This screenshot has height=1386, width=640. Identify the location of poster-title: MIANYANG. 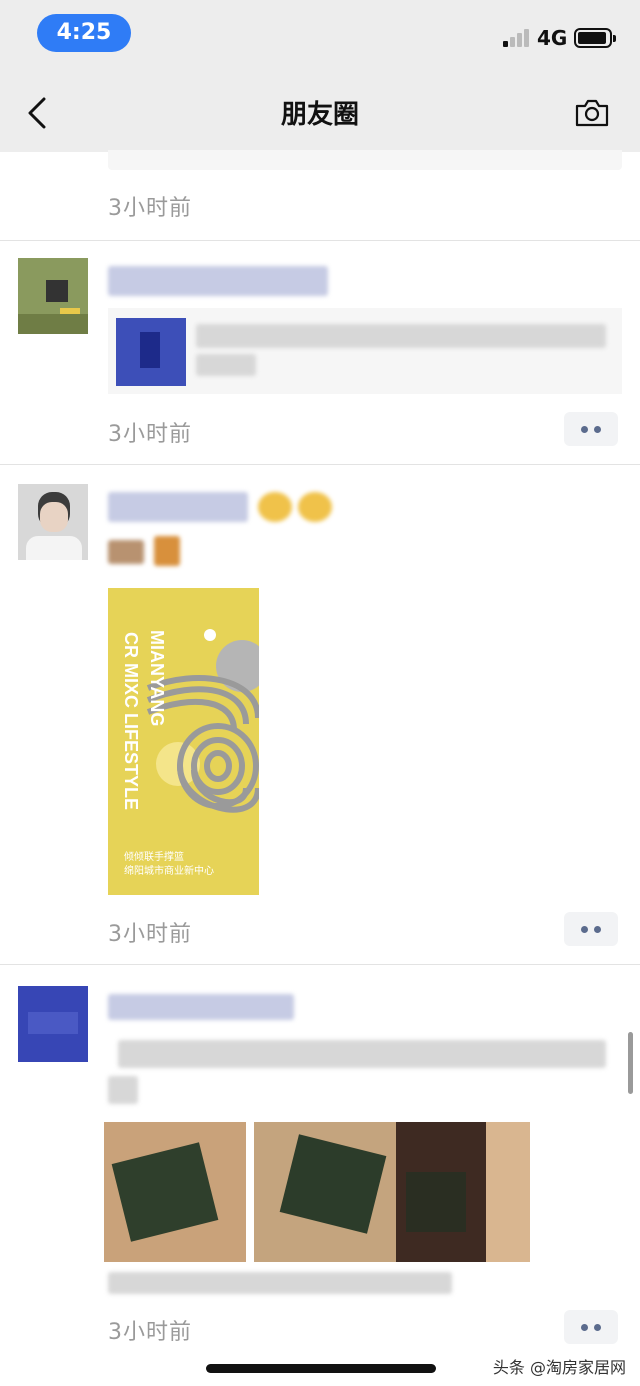
(157, 678).